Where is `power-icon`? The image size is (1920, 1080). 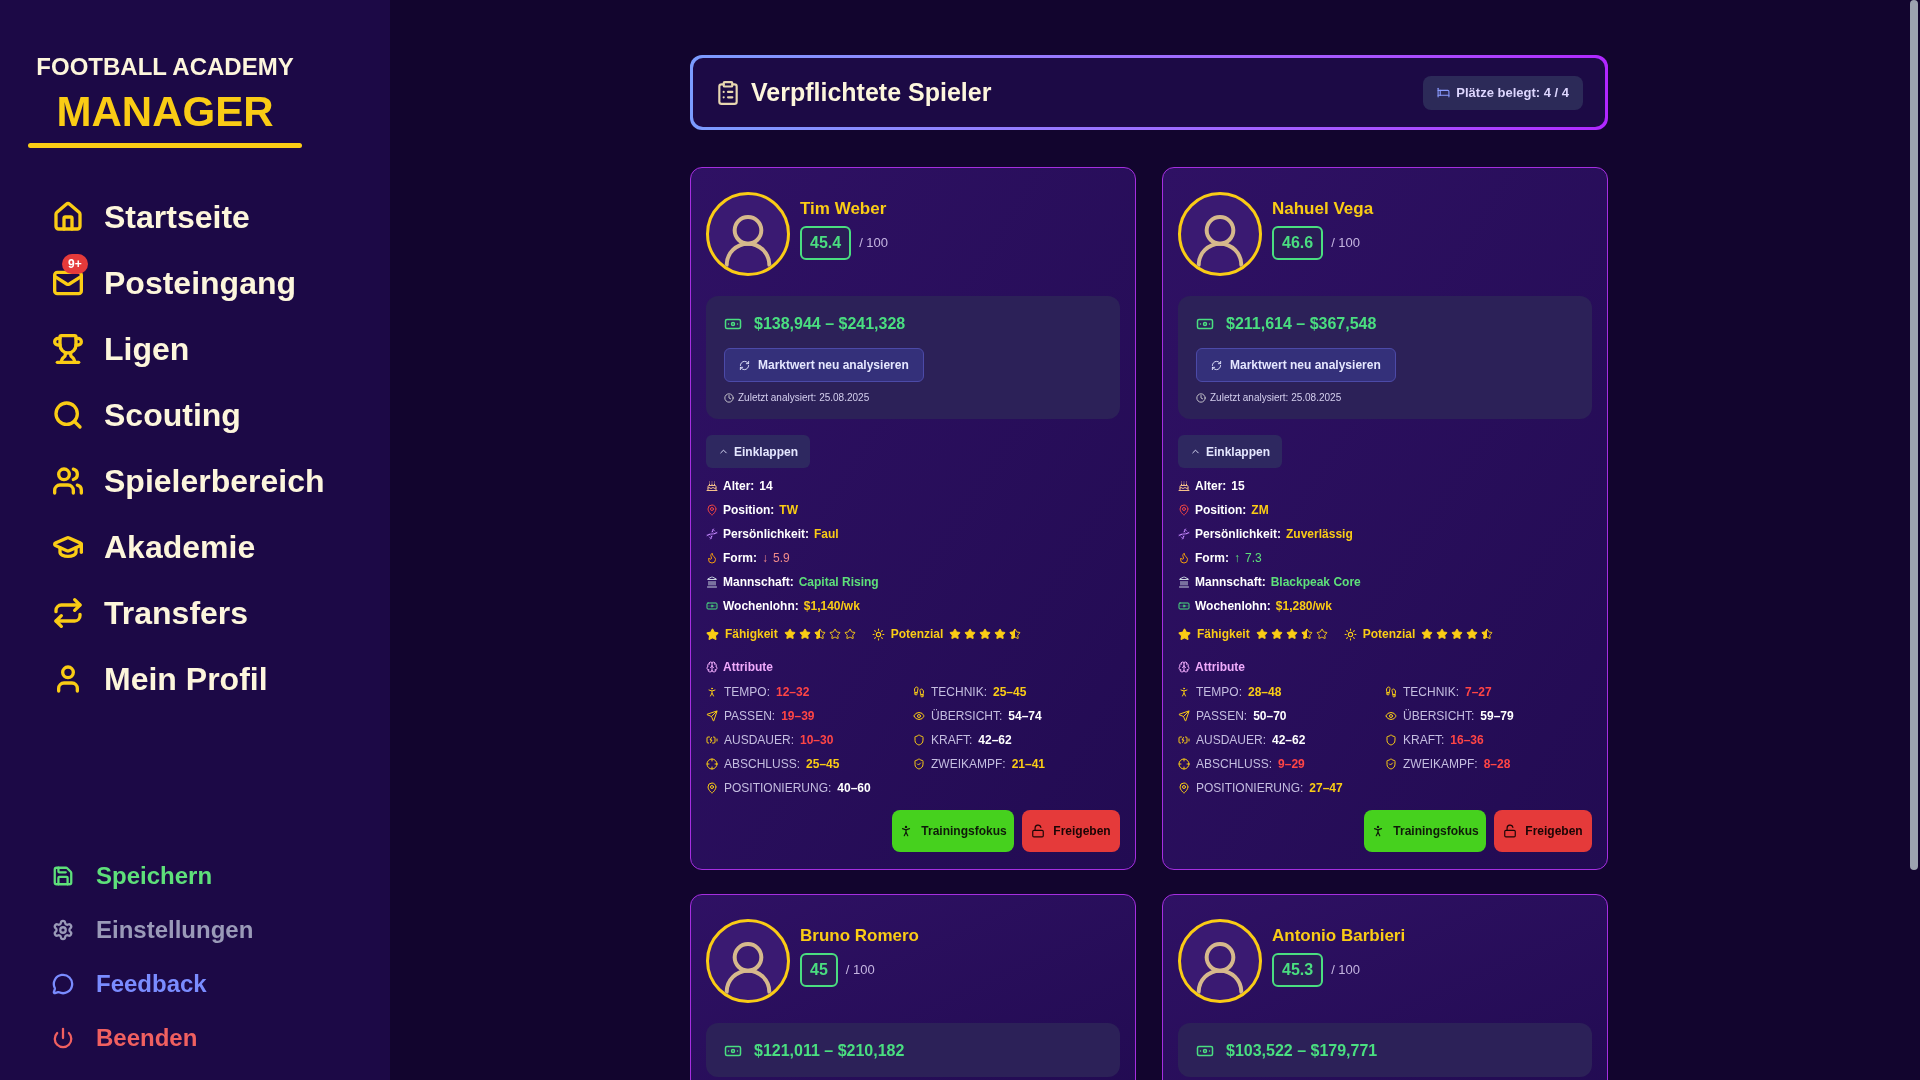 power-icon is located at coordinates (63, 1038).